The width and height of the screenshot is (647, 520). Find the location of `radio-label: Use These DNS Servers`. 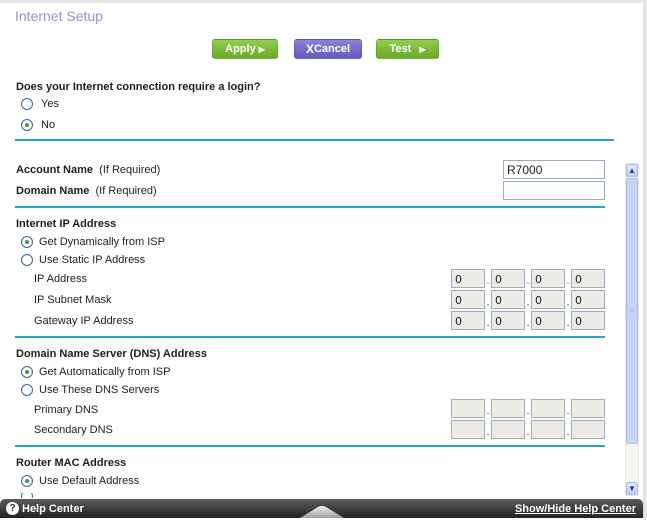

radio-label: Use These DNS Servers is located at coordinates (99, 390).